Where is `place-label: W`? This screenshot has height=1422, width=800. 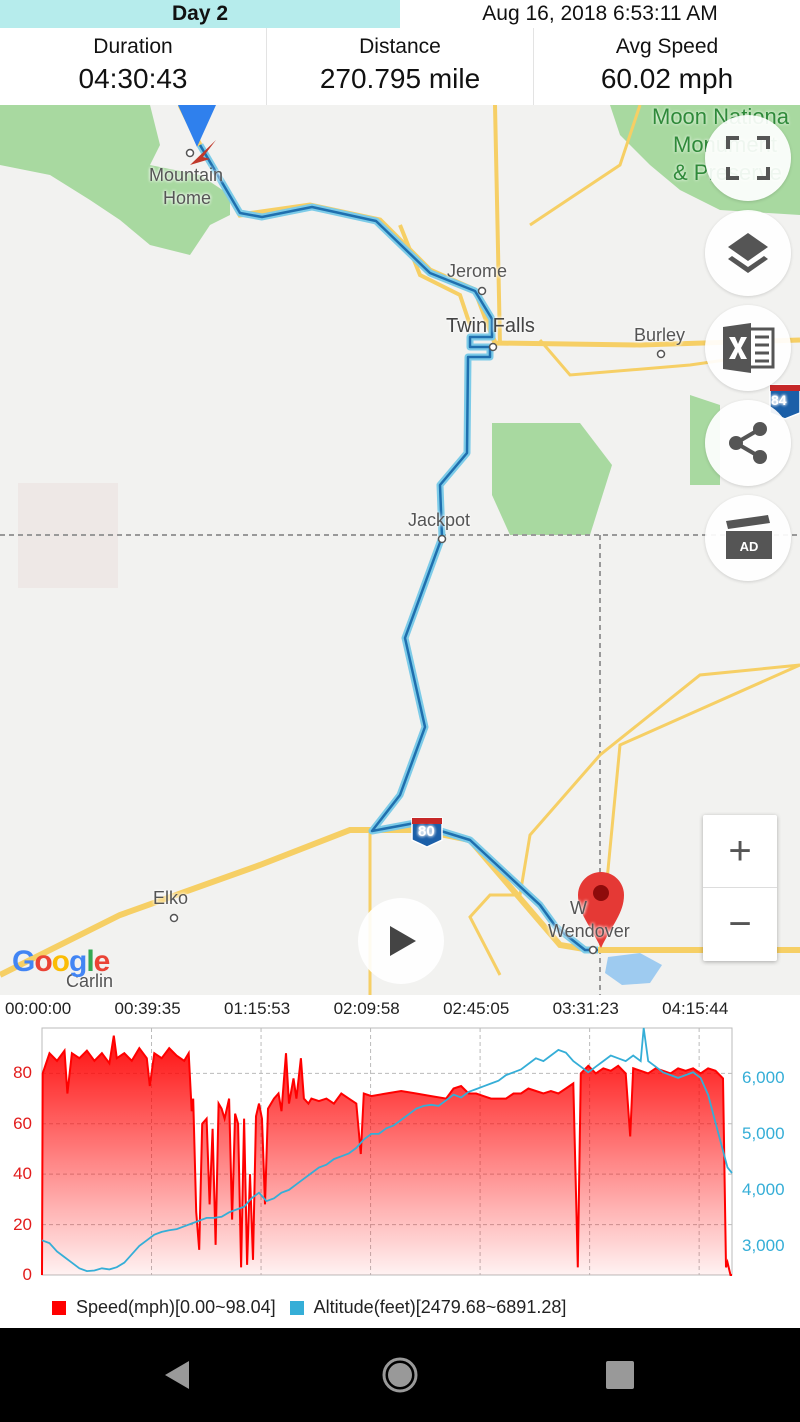 place-label: W is located at coordinates (578, 908).